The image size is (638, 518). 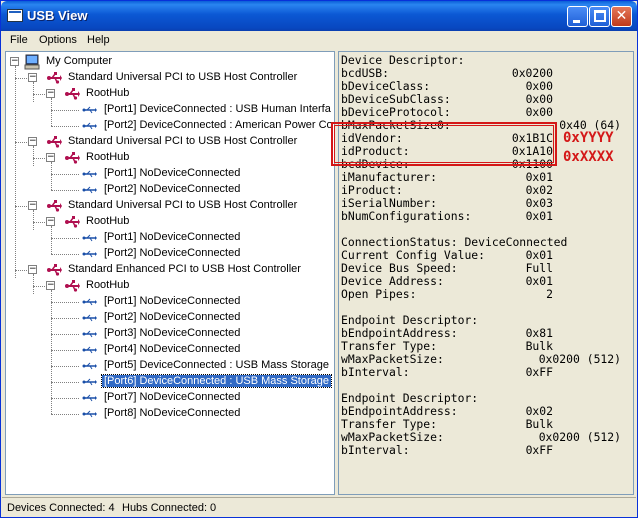 What do you see at coordinates (319, 507) in the screenshot?
I see `status-bar: Devices Connected: 4 Hubs Connected: 0` at bounding box center [319, 507].